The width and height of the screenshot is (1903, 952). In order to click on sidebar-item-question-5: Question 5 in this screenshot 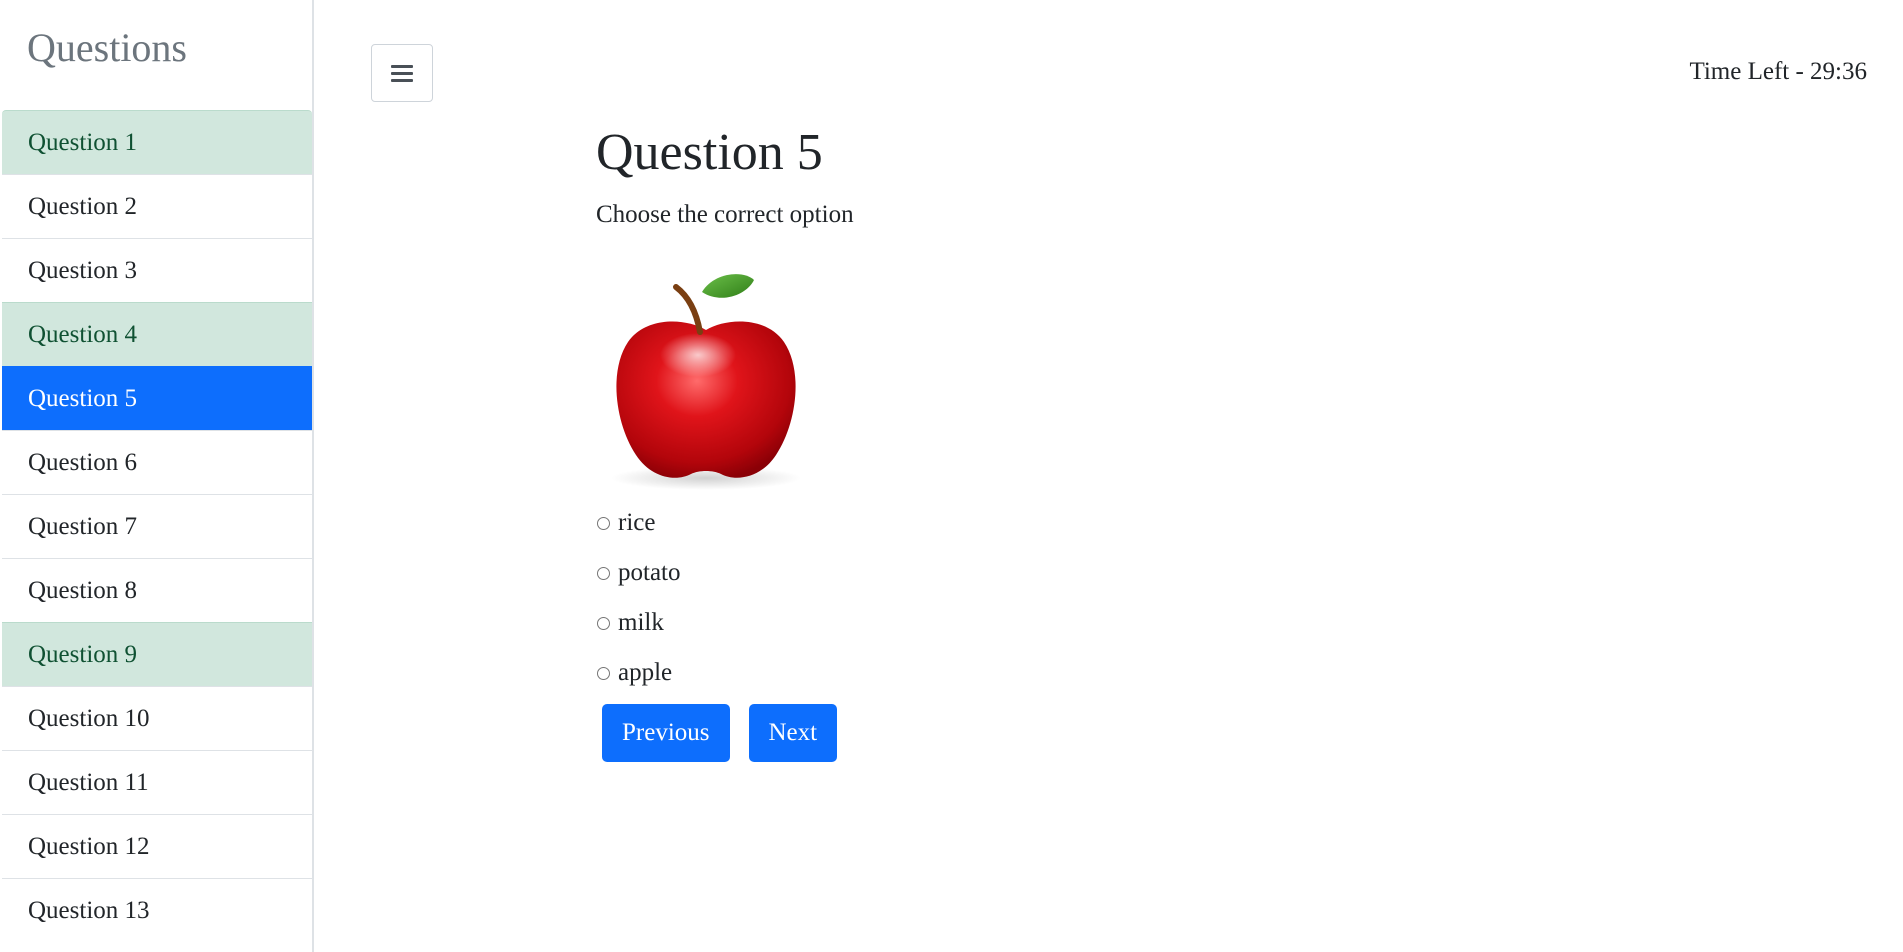, I will do `click(157, 398)`.